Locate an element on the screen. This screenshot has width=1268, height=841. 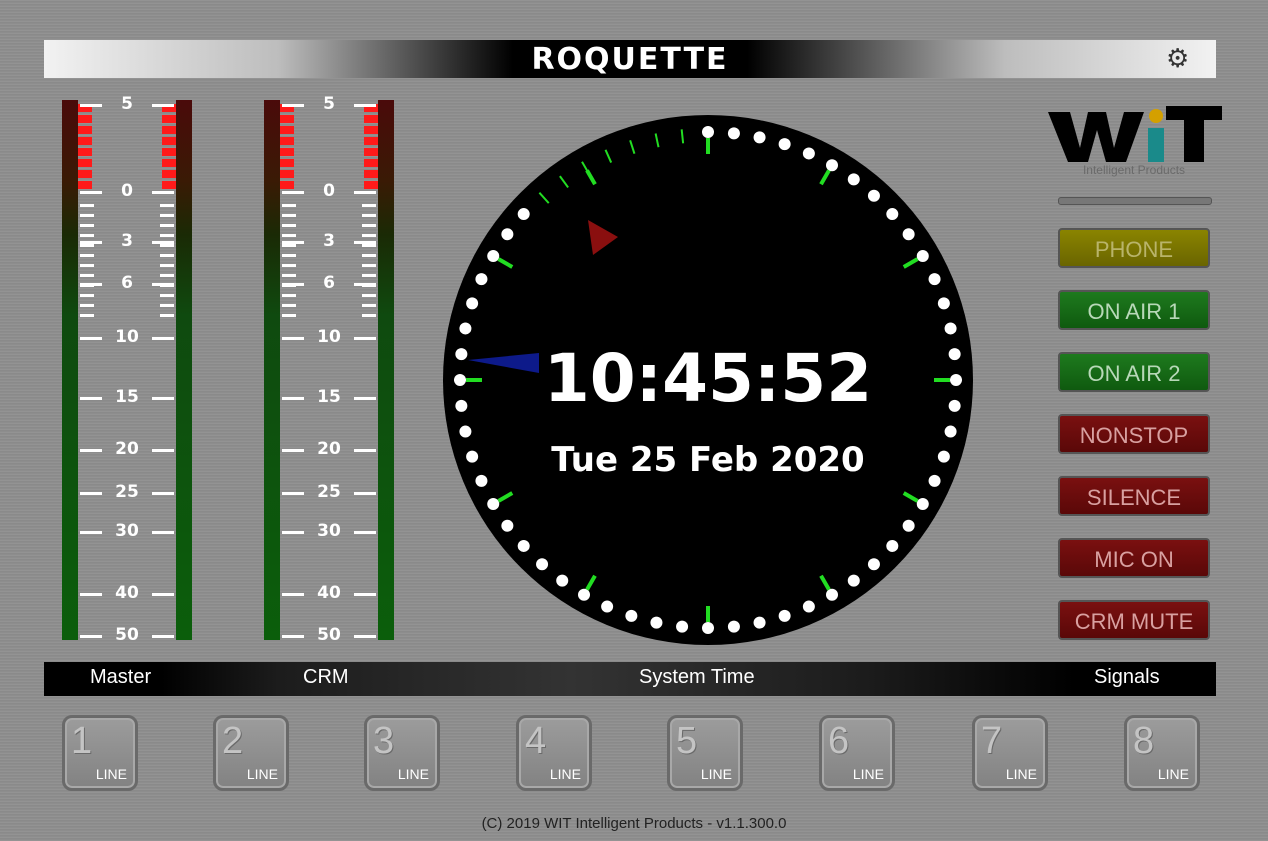
system-time-label: System Time is located at coordinates (697, 677).